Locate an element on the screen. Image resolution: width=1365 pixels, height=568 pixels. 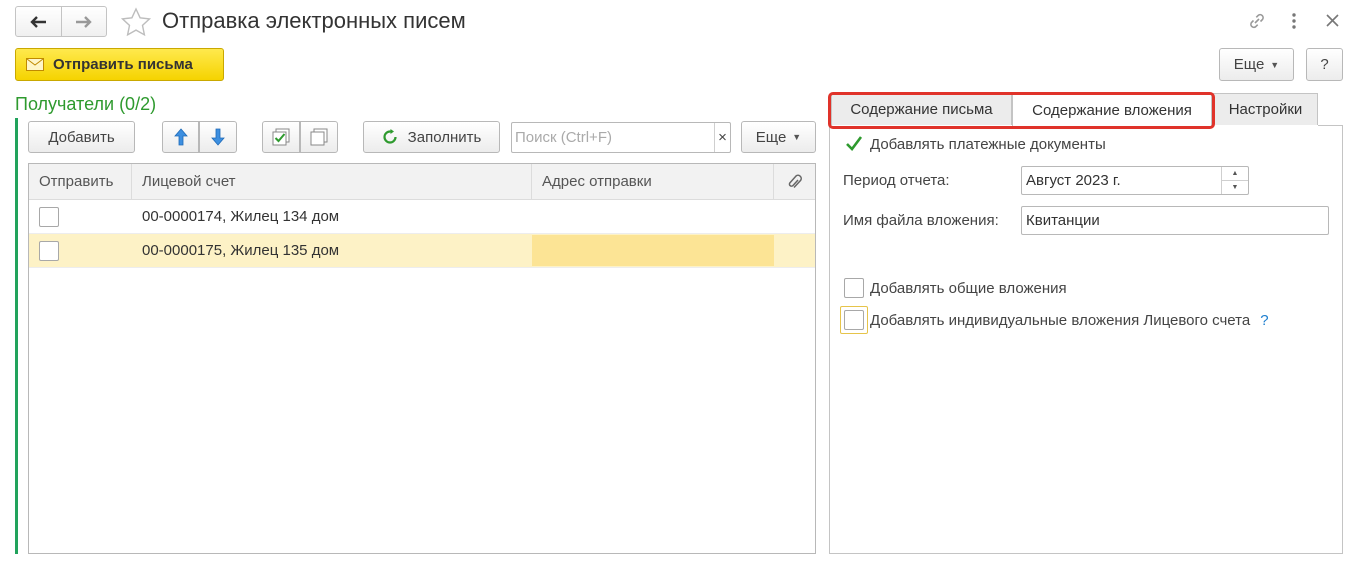
star-icon is located at coordinates (136, 22).